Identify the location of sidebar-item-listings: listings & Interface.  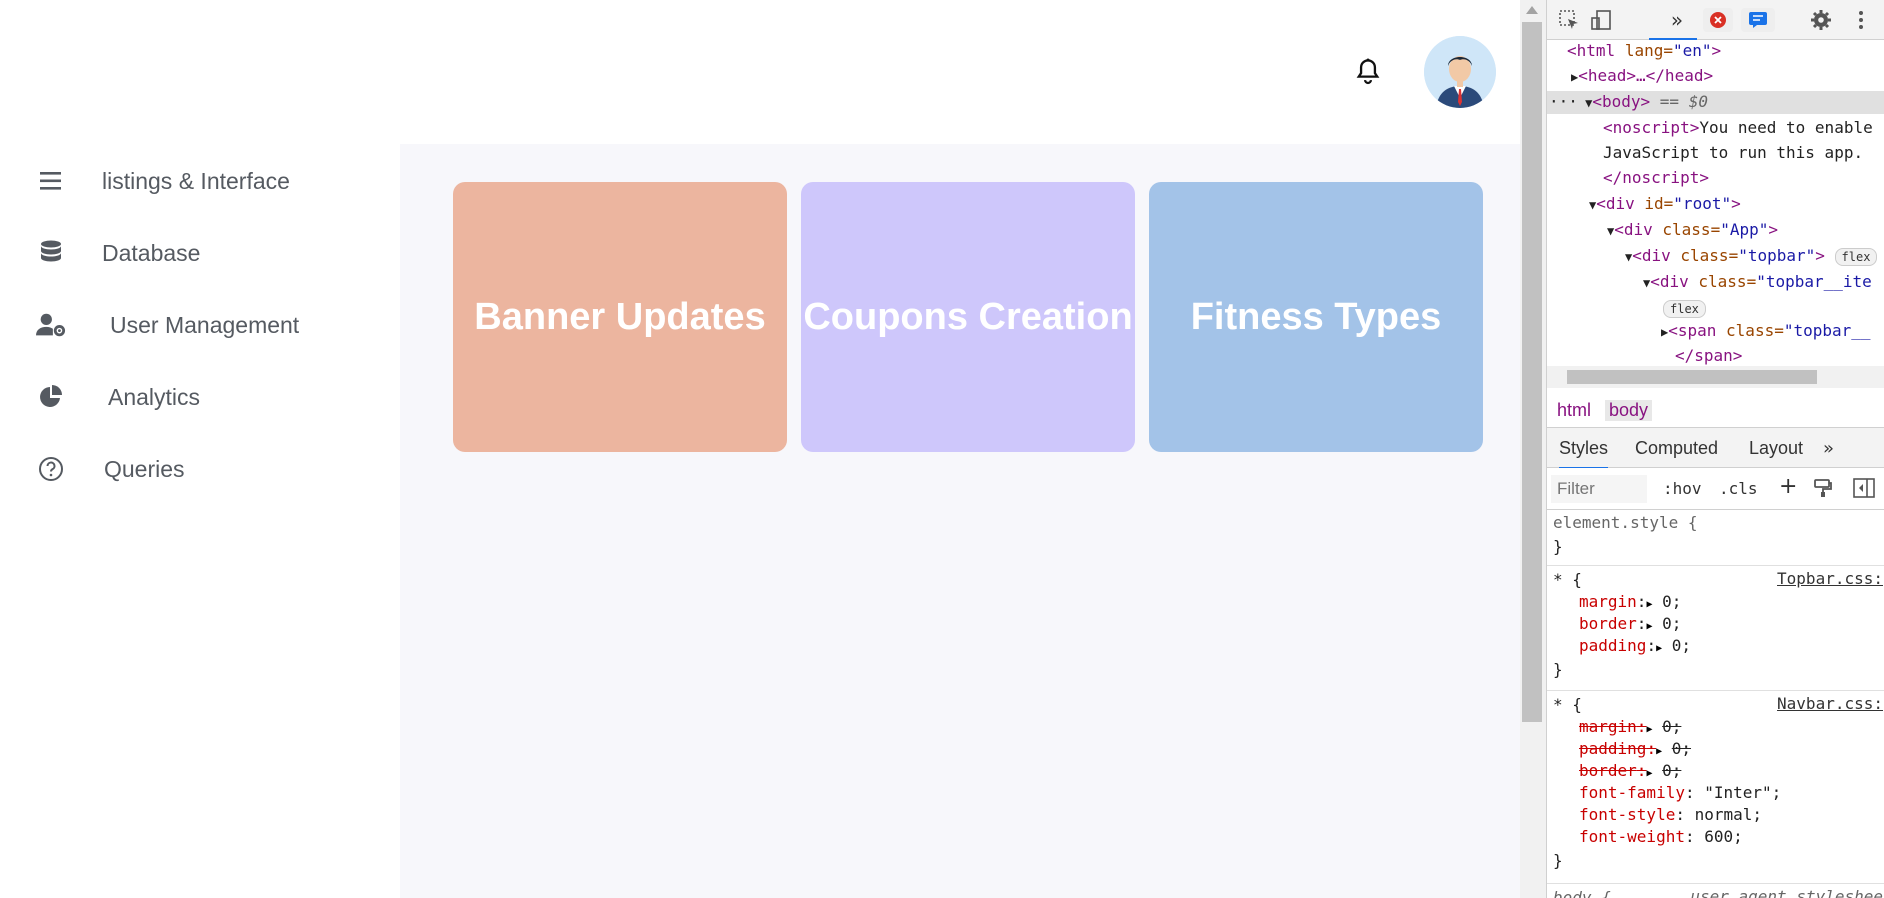
(163, 181).